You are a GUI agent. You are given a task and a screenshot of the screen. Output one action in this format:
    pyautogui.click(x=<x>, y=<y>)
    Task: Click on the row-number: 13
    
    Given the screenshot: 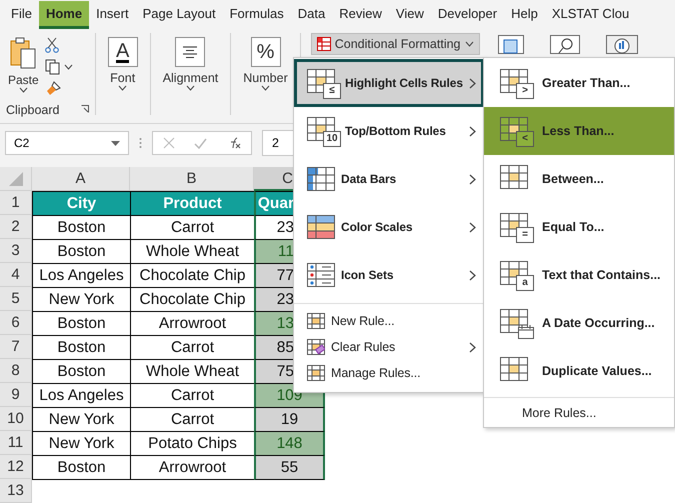 What is the action you would take?
    pyautogui.click(x=16, y=491)
    